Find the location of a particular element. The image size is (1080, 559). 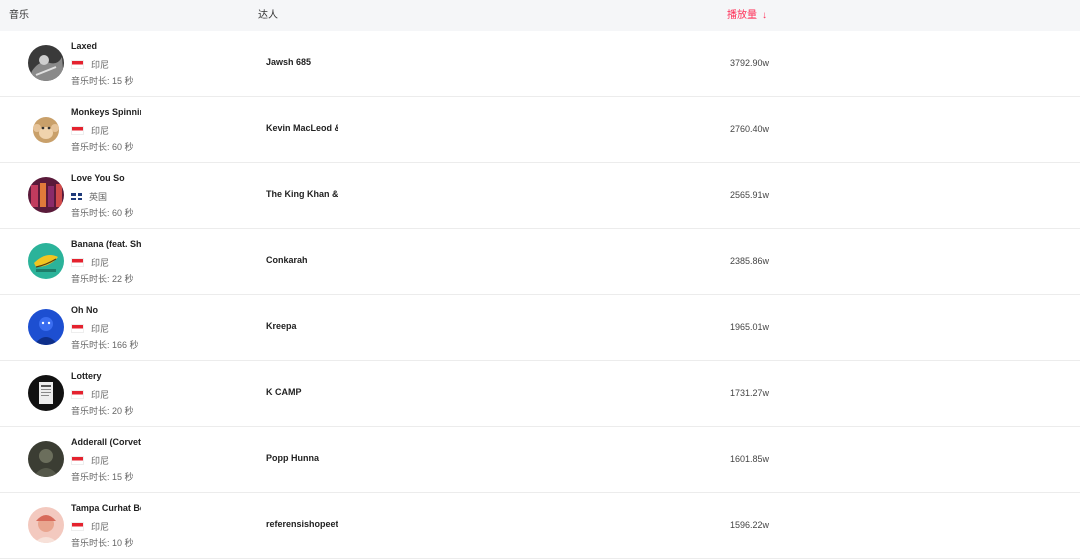

arrow-down-icon: ↓ is located at coordinates (764, 16).